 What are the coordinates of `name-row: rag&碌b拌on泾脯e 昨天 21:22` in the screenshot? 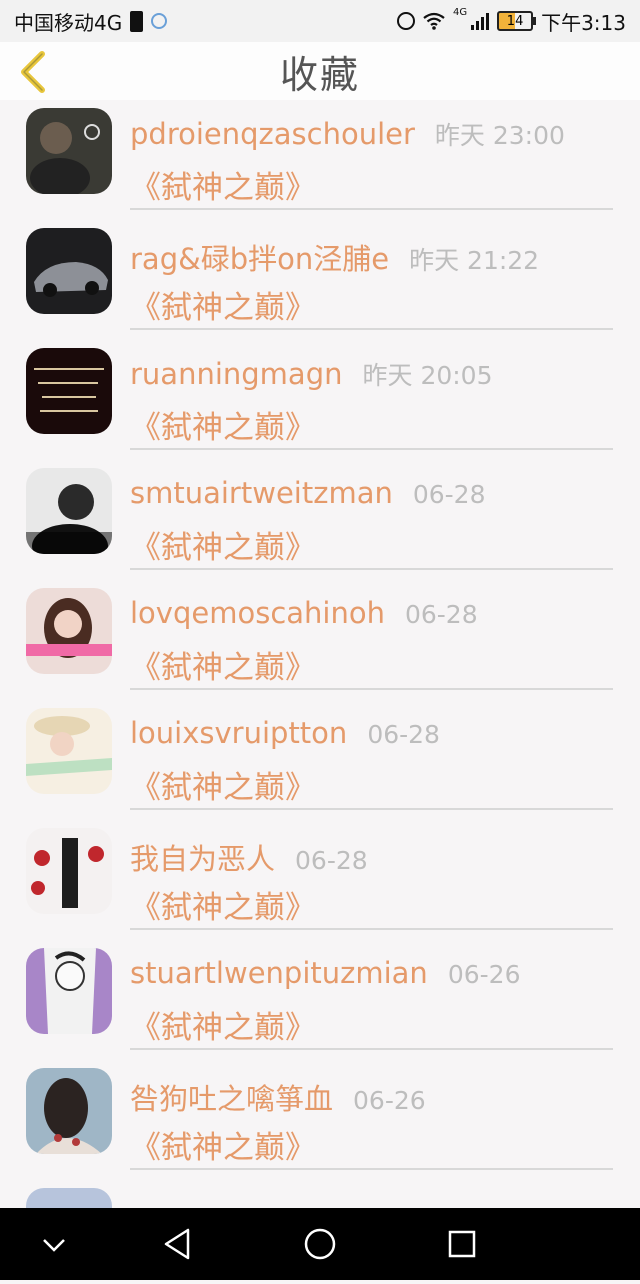 It's located at (334, 257).